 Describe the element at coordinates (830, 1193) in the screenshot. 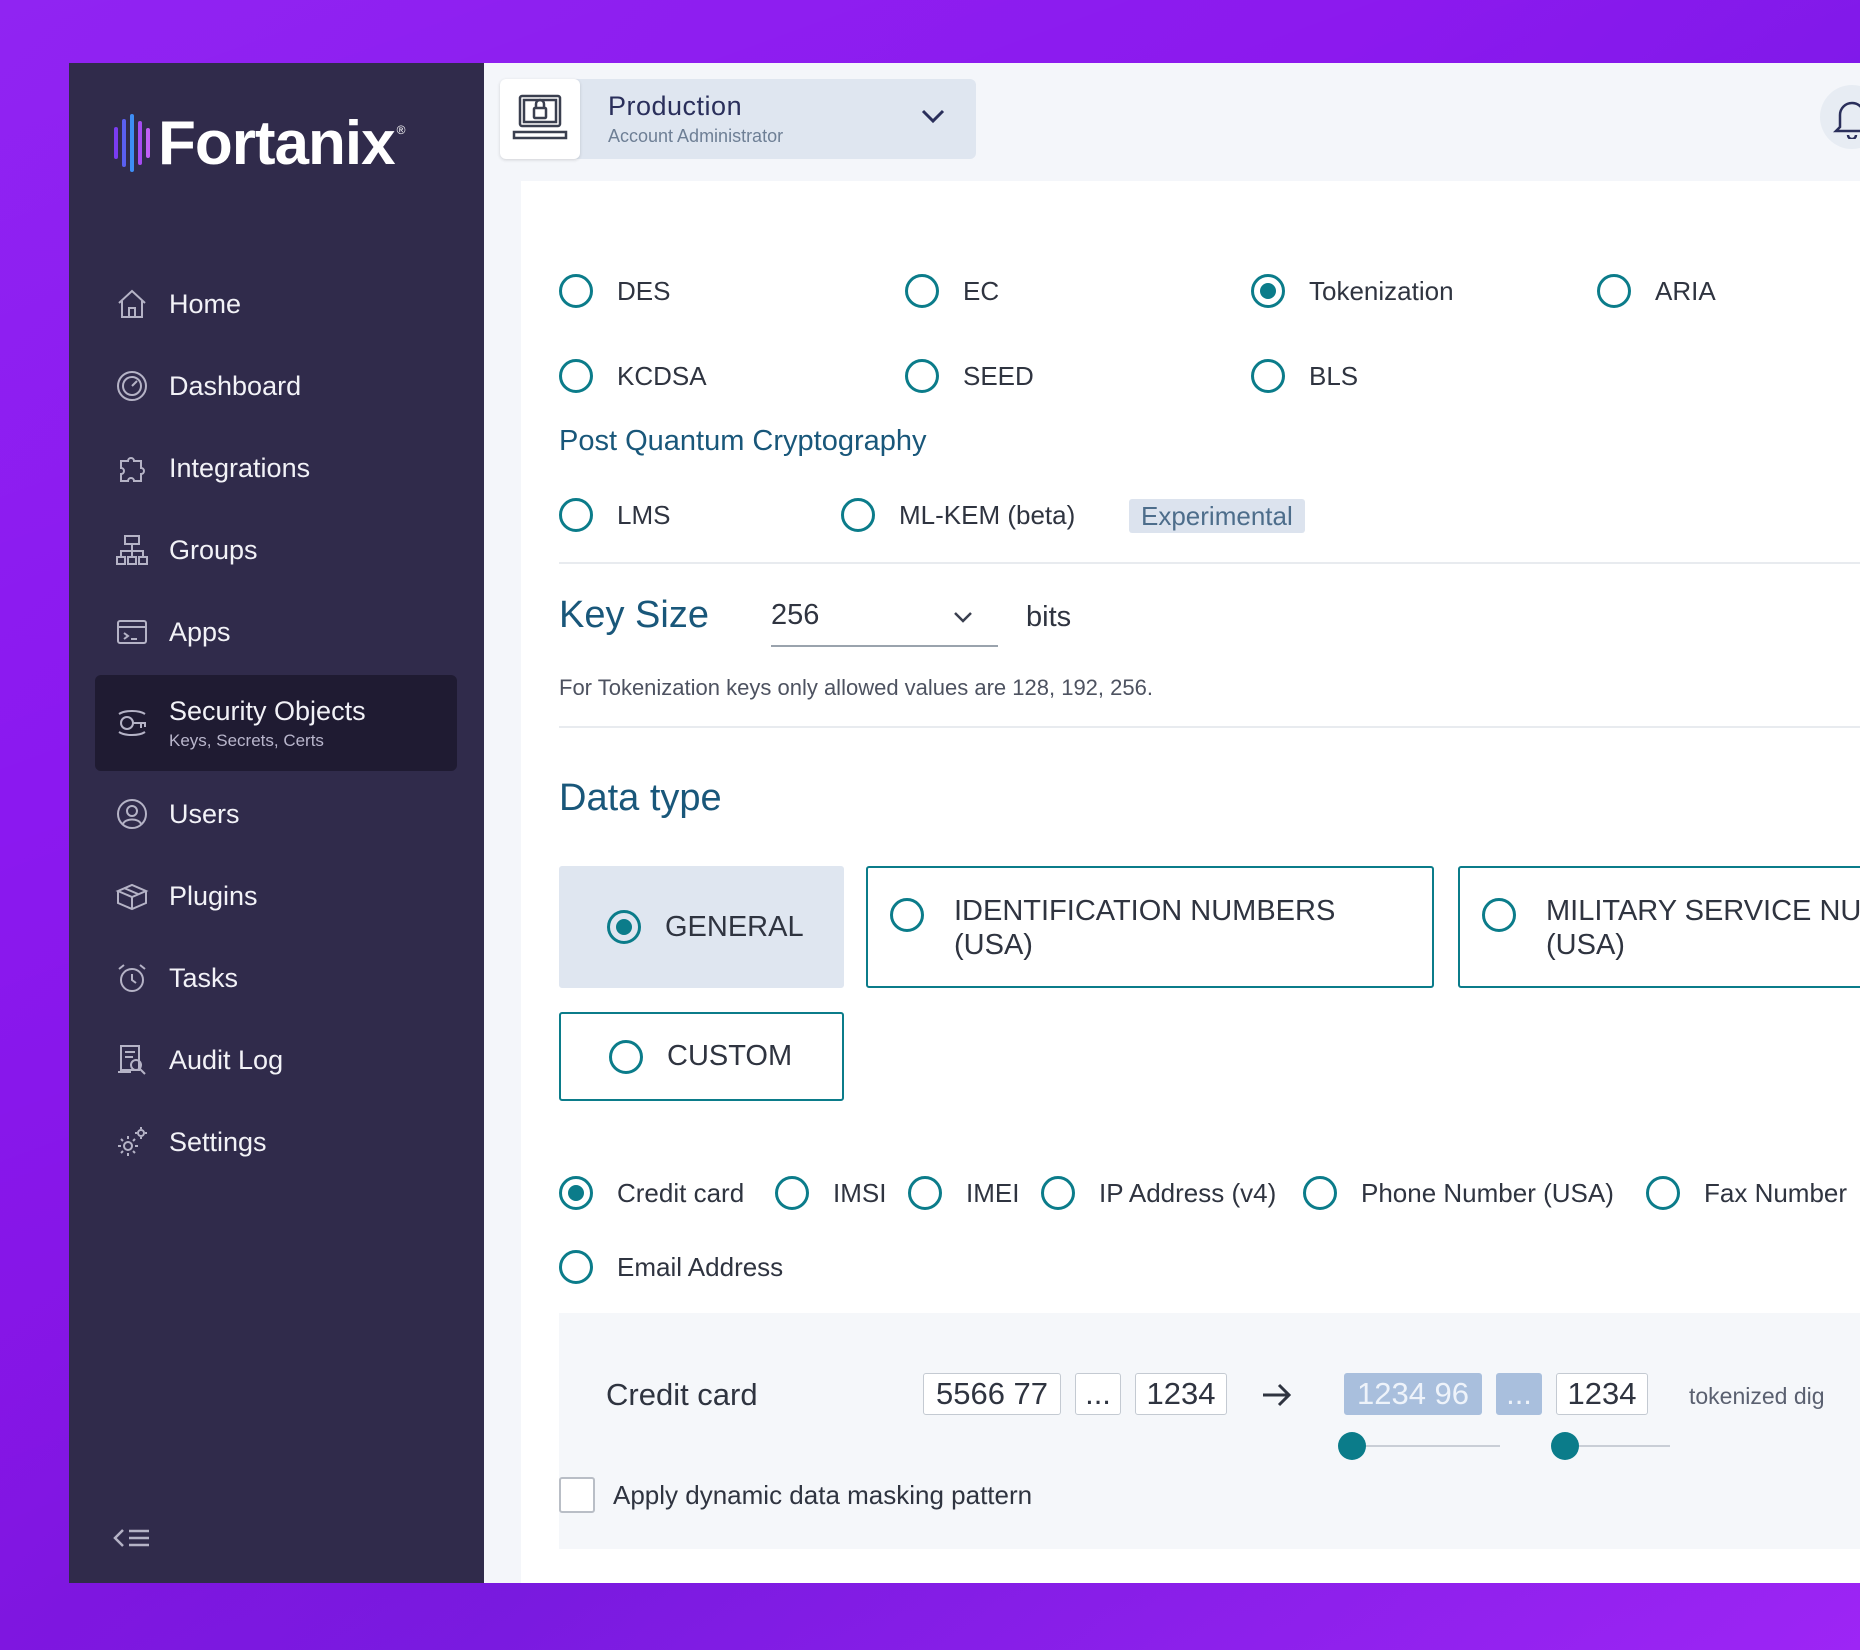

I see `radio-imsi: IMSI` at that location.